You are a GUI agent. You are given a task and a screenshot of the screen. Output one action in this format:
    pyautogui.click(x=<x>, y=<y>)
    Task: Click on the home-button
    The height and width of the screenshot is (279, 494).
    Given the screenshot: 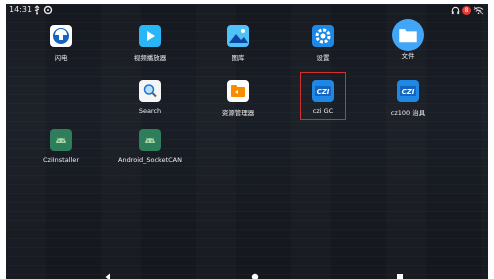 What is the action you would take?
    pyautogui.click(x=255, y=273)
    